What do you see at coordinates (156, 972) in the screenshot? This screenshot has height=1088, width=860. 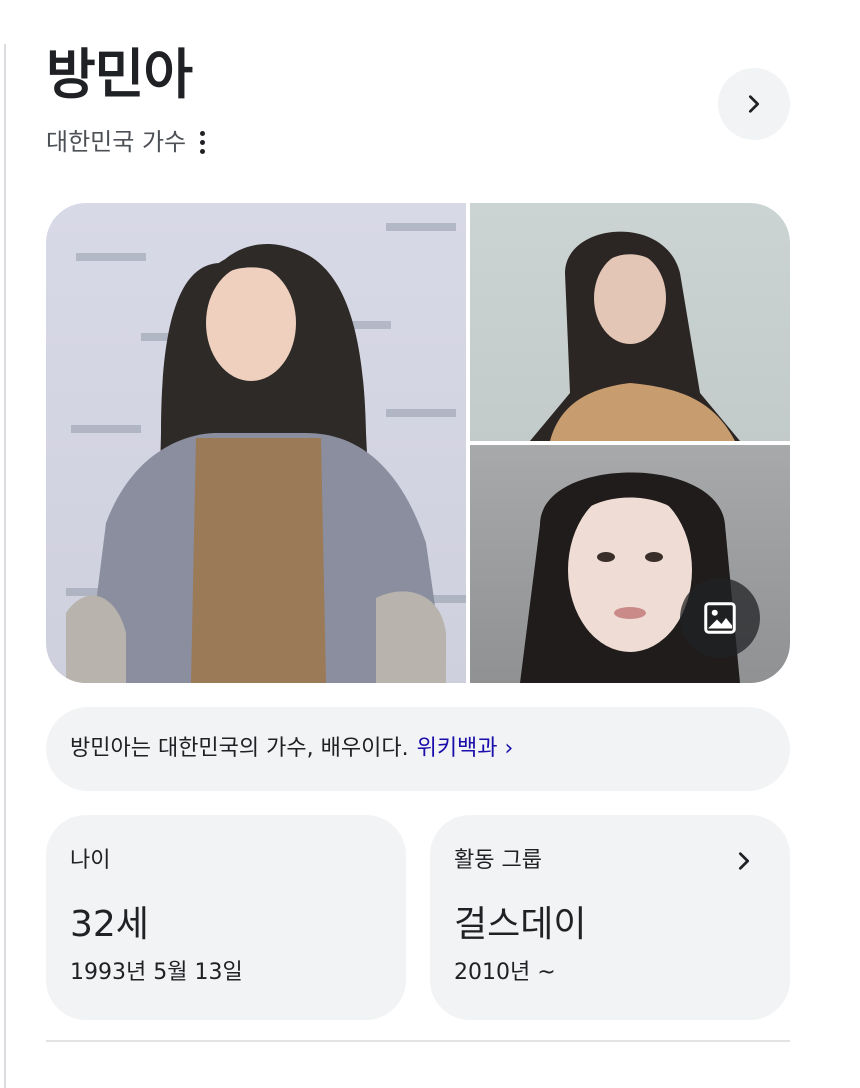 I see `birth-date: 1993년 5월 13일` at bounding box center [156, 972].